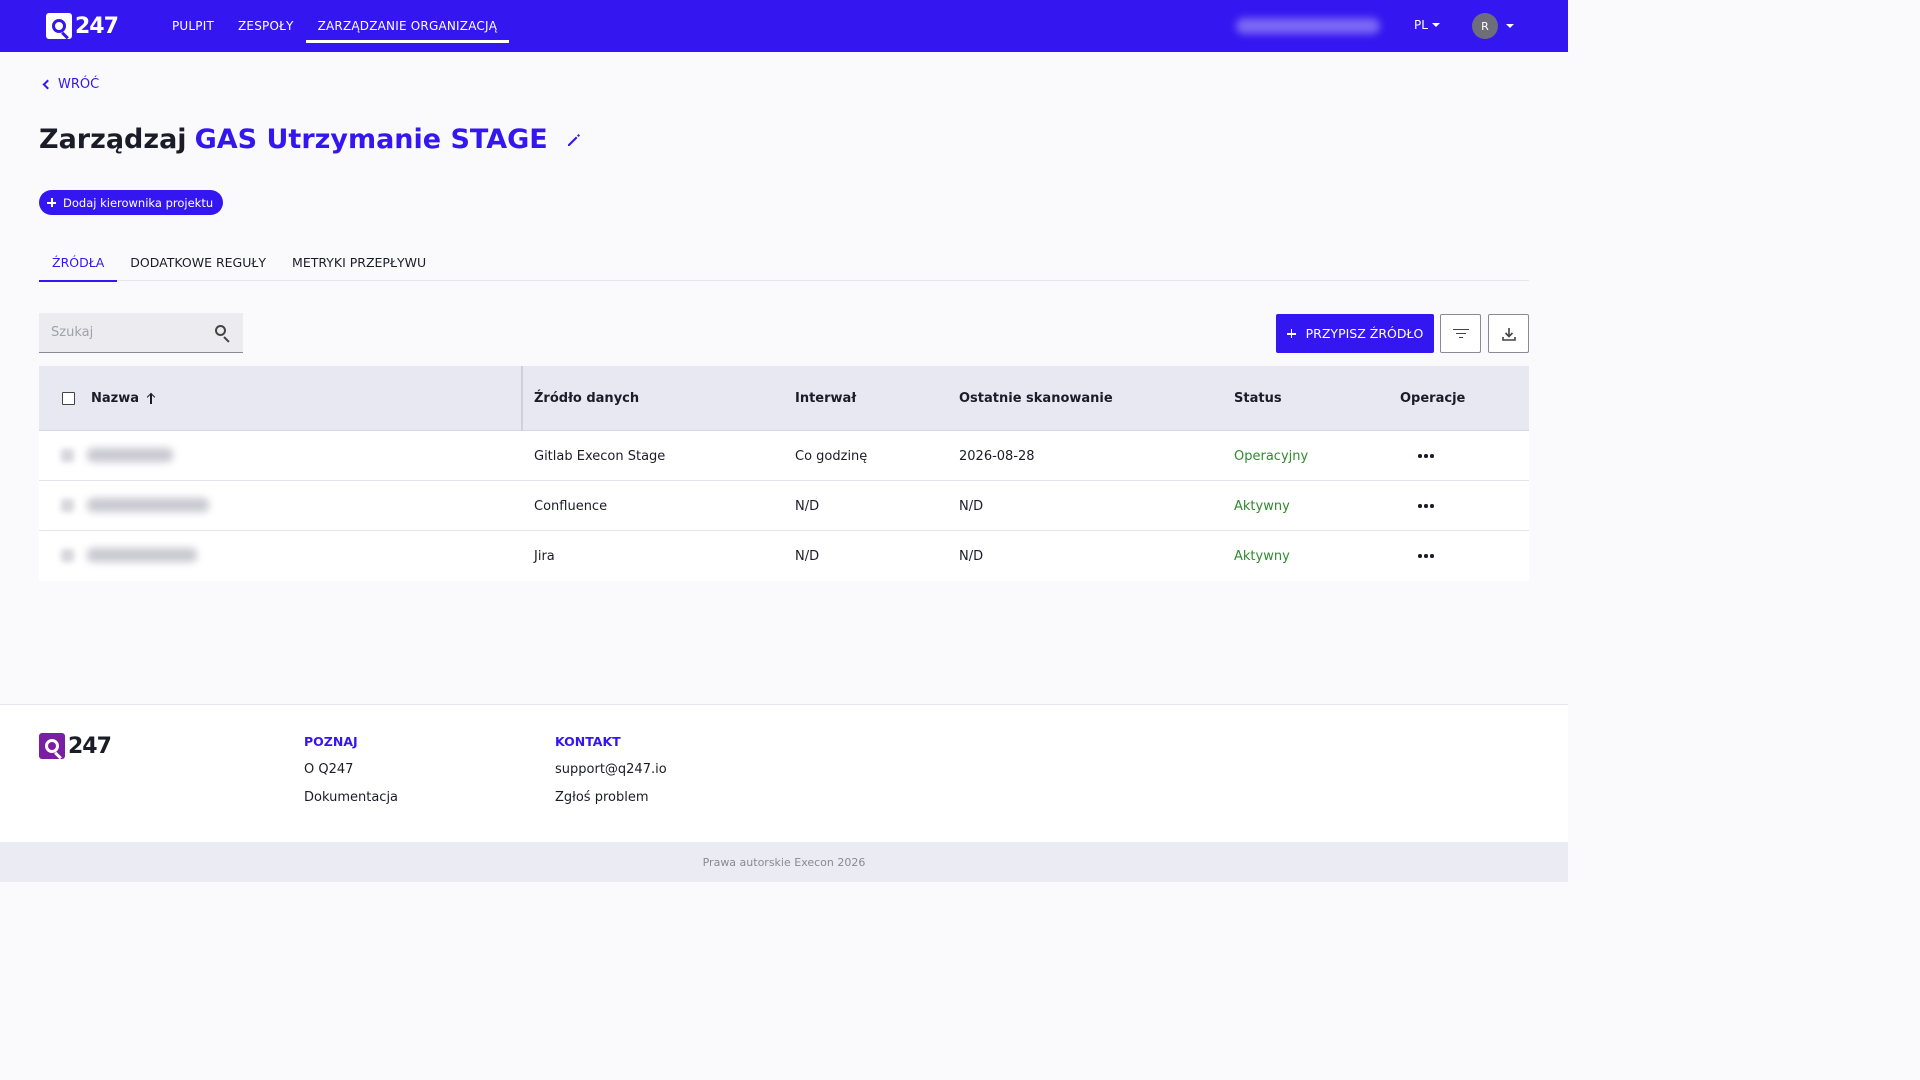  I want to click on user-menu: R, so click(1493, 26).